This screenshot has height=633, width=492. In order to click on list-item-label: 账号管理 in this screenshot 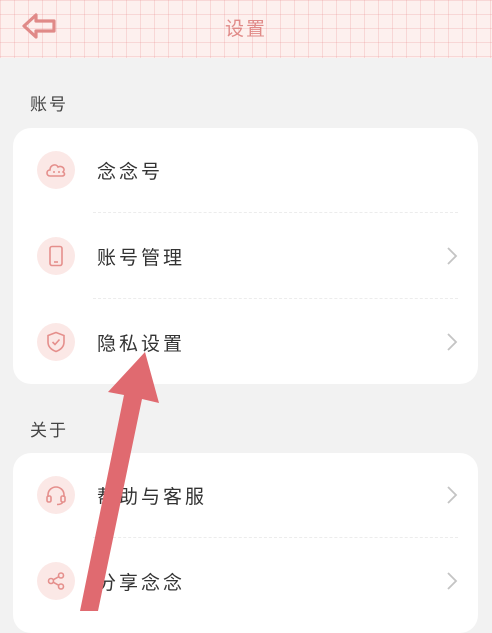, I will do `click(141, 258)`.